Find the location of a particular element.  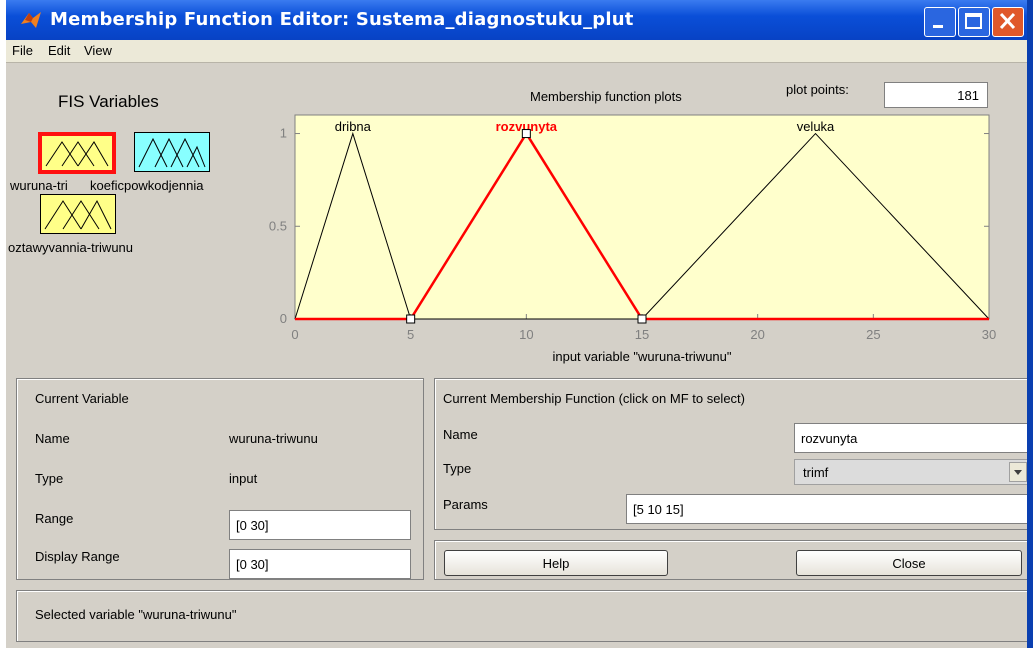

status-text: Selected variable "wuruna-triwunu" is located at coordinates (136, 614).